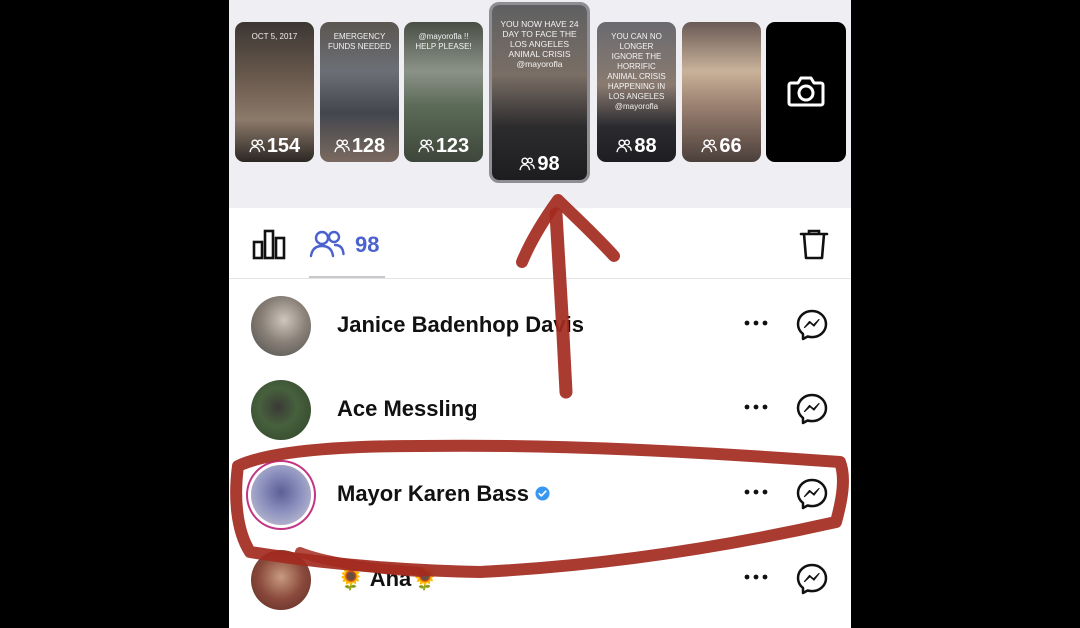 Image resolution: width=1080 pixels, height=628 pixels. I want to click on viewer-row: Janice Badenhop Davis, so click(540, 326).